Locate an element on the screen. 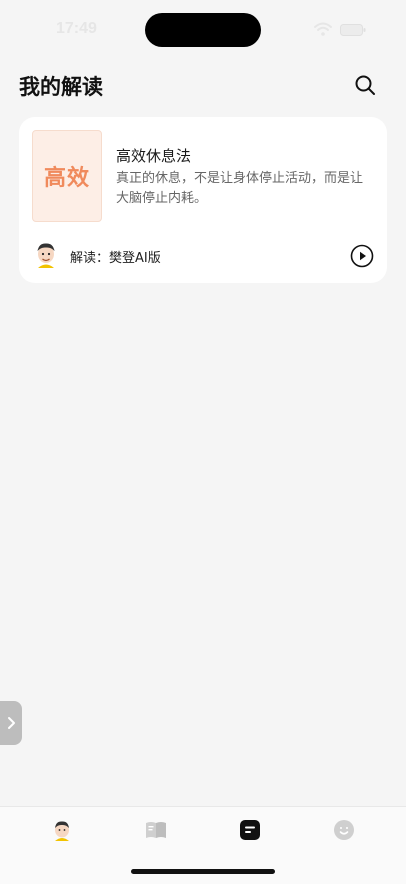 Image resolution: width=406 pixels, height=884 pixels. avatar-icon is located at coordinates (62, 831).